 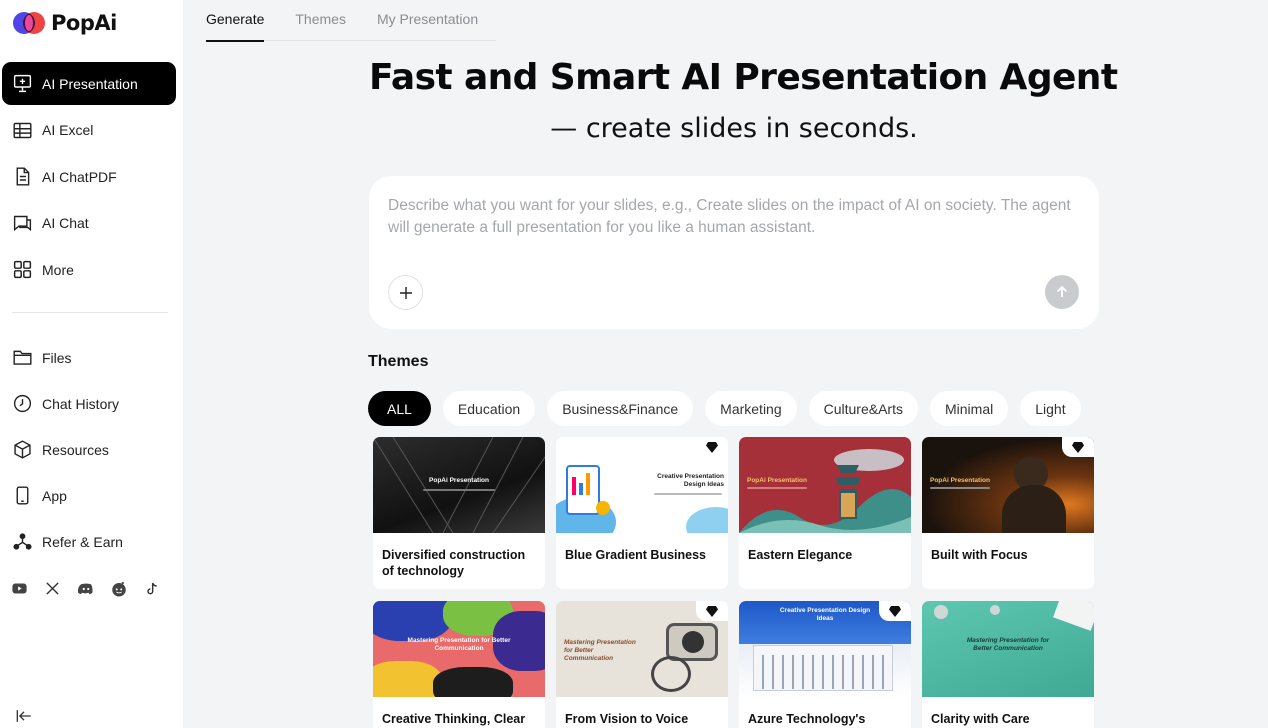 What do you see at coordinates (19, 588) in the screenshot?
I see `youtube-icon` at bounding box center [19, 588].